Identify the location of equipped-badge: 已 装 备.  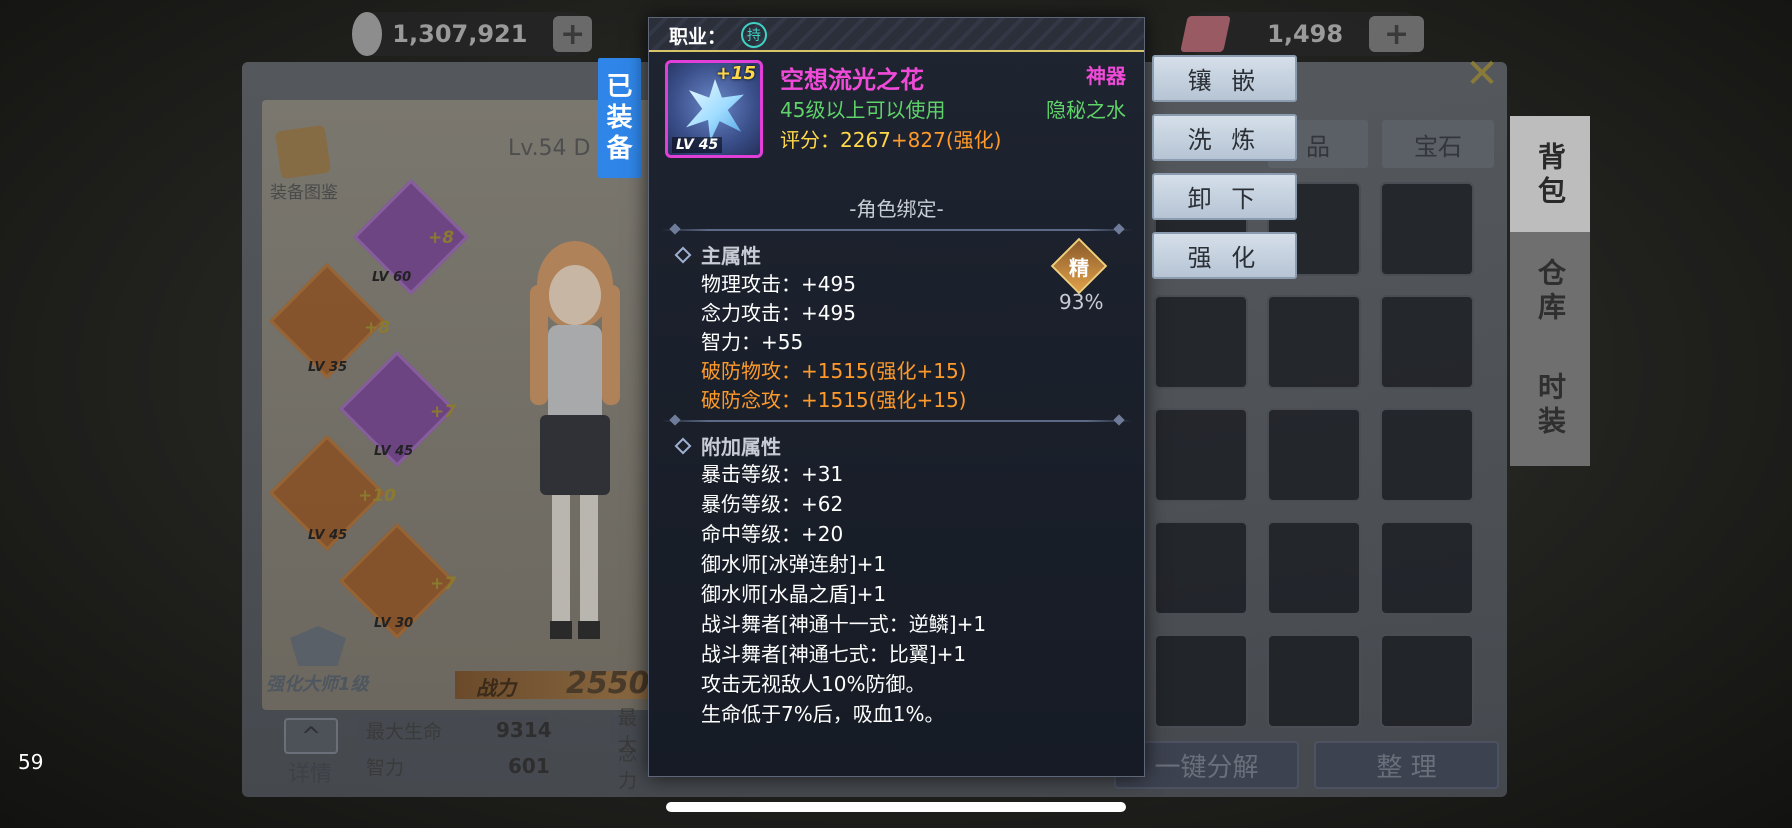
(619, 118).